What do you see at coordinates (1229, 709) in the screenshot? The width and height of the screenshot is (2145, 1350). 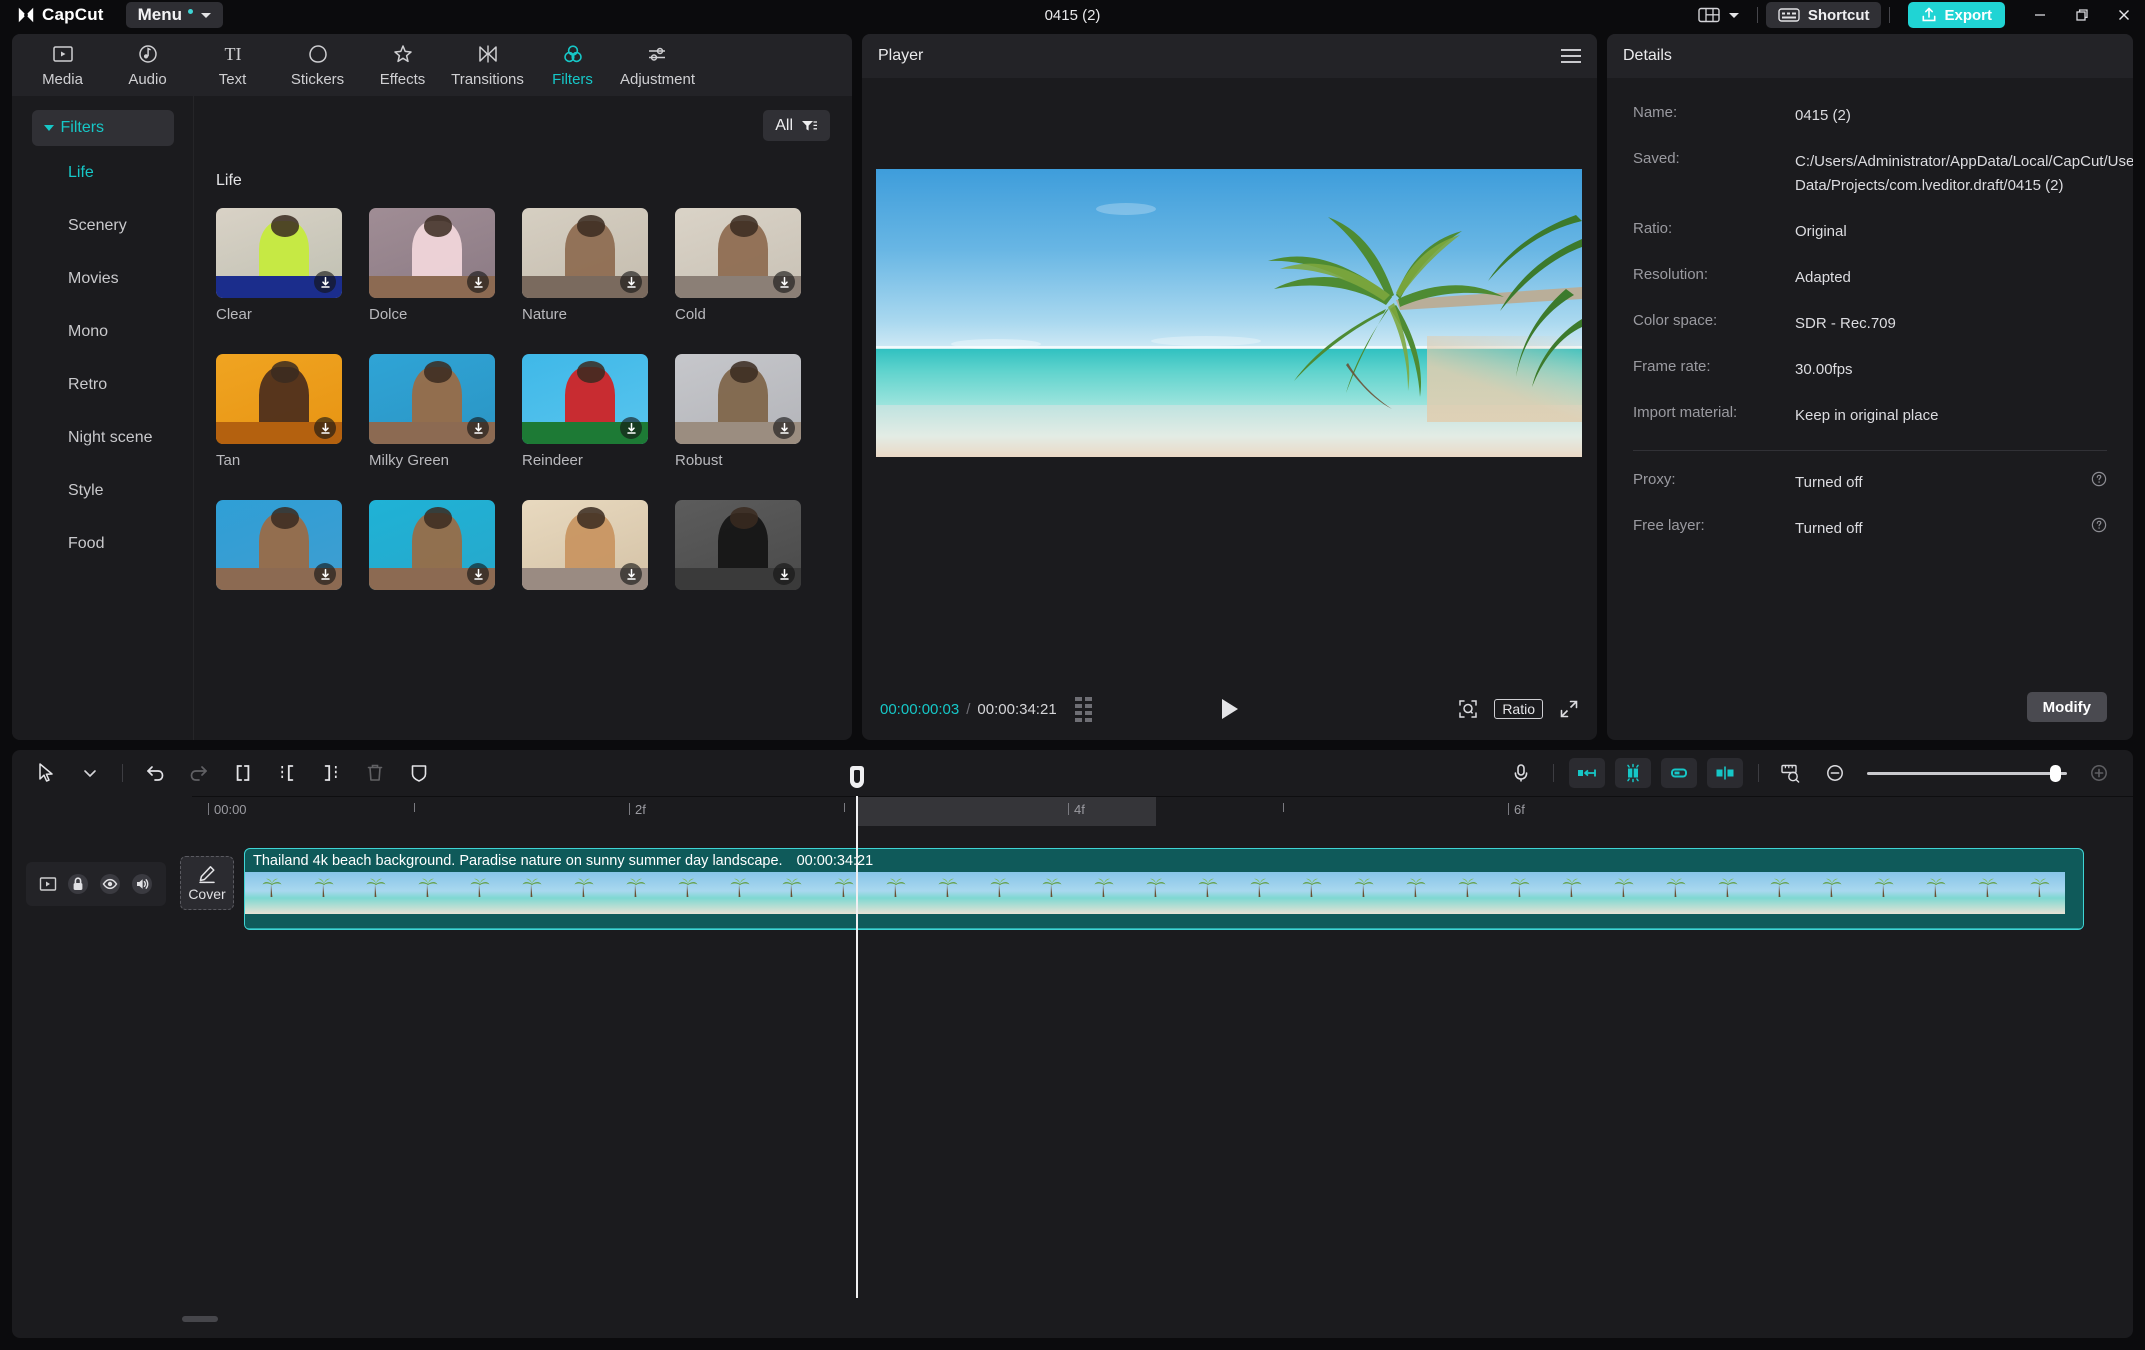 I see `play-icon` at bounding box center [1229, 709].